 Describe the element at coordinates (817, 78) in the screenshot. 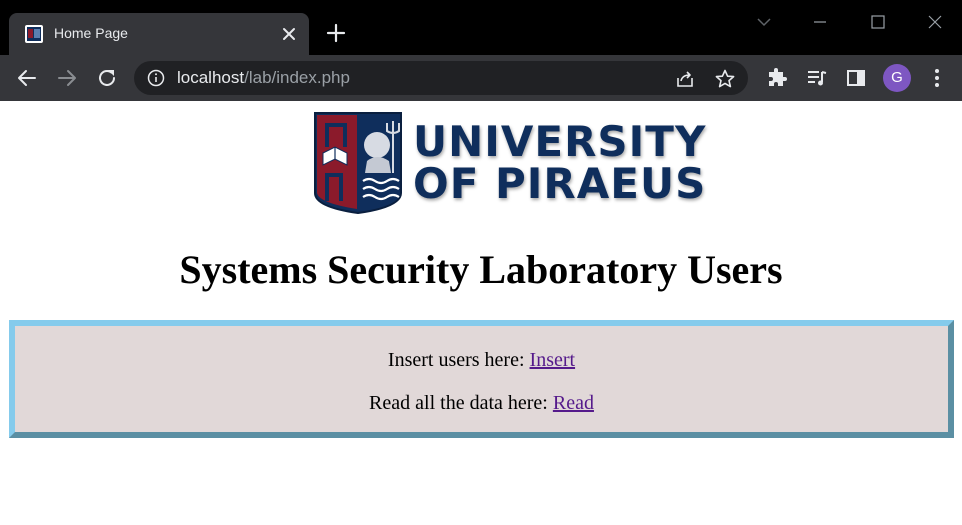

I see `media-queue-icon` at that location.